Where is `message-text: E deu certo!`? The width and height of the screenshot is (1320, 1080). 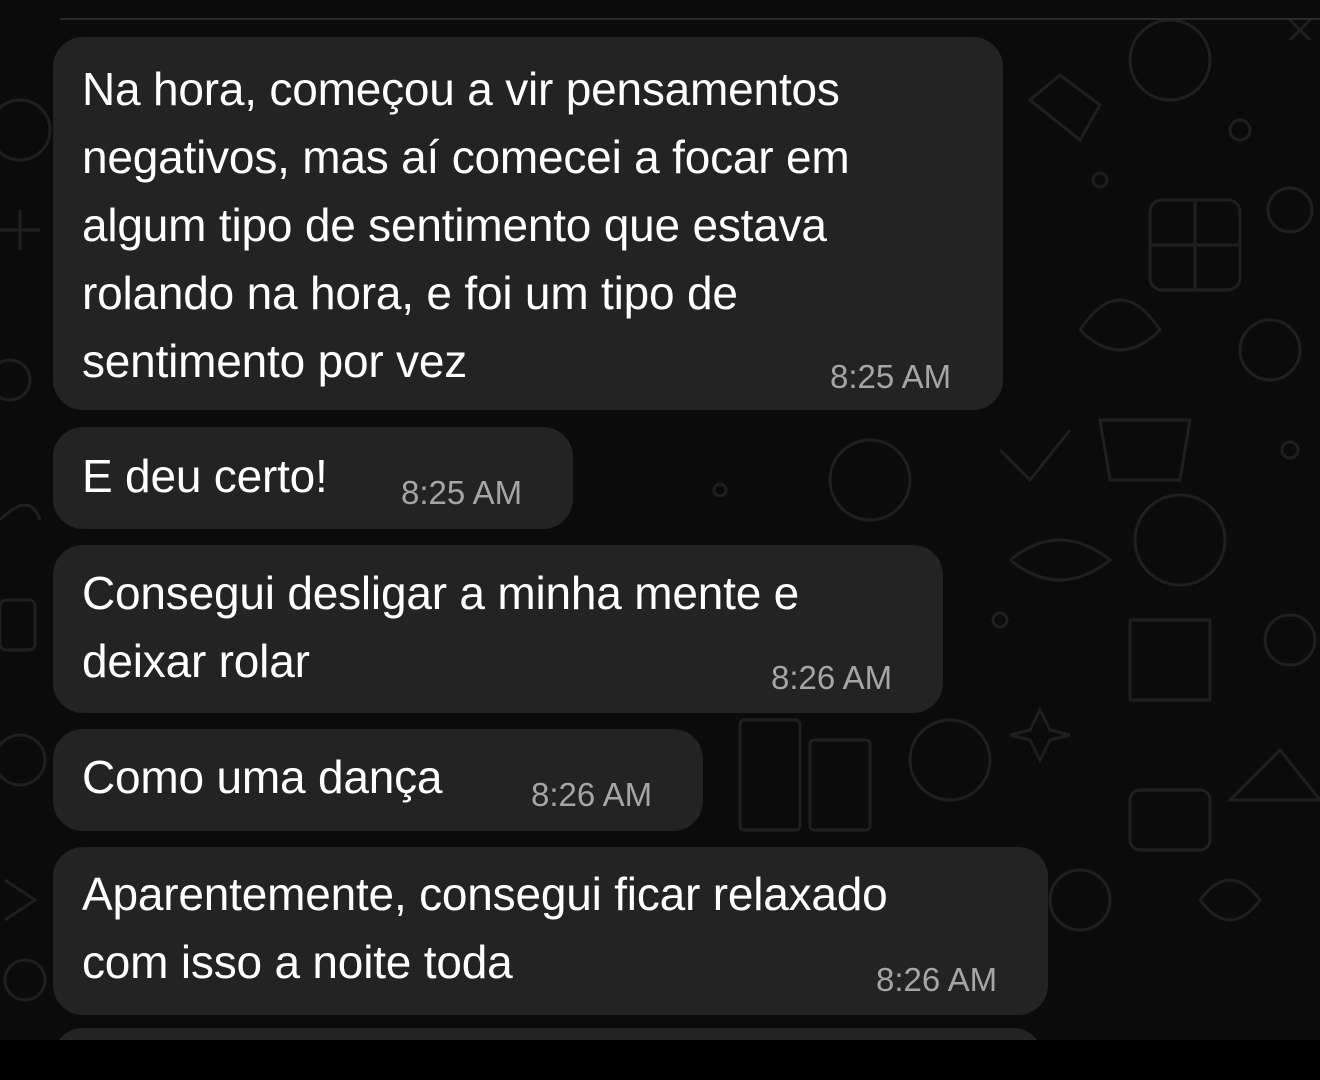
message-text: E deu certo! is located at coordinates (205, 476).